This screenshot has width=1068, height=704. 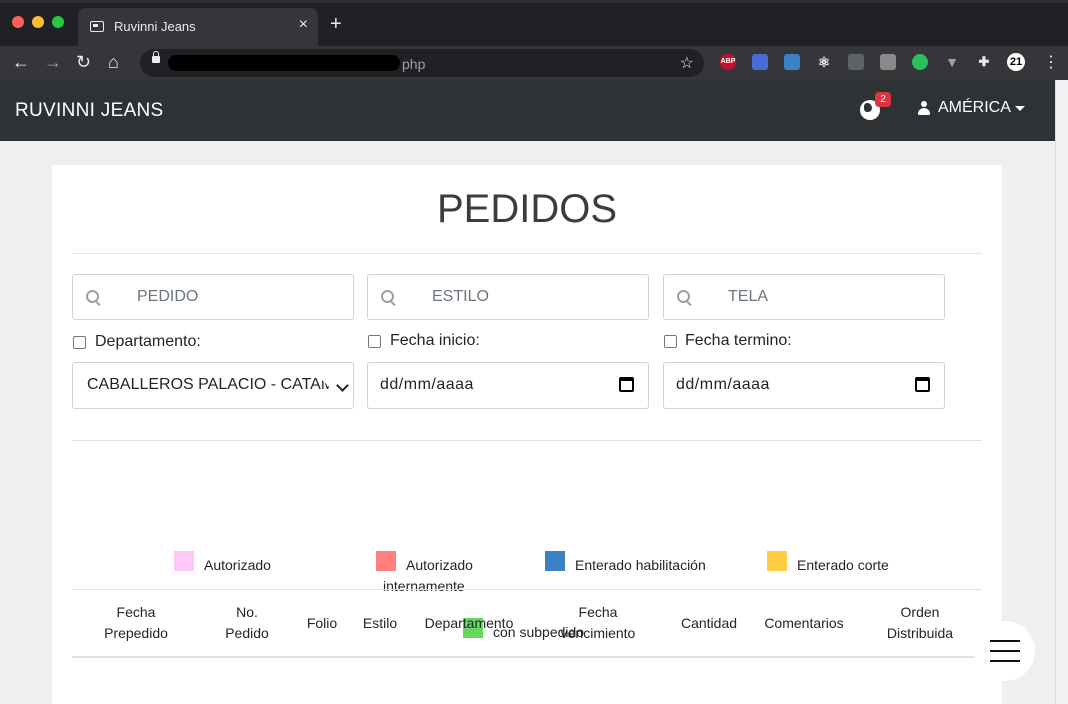 I want to click on legend-label-enterado-habilitacion: Enterado habilitación, so click(x=640, y=565).